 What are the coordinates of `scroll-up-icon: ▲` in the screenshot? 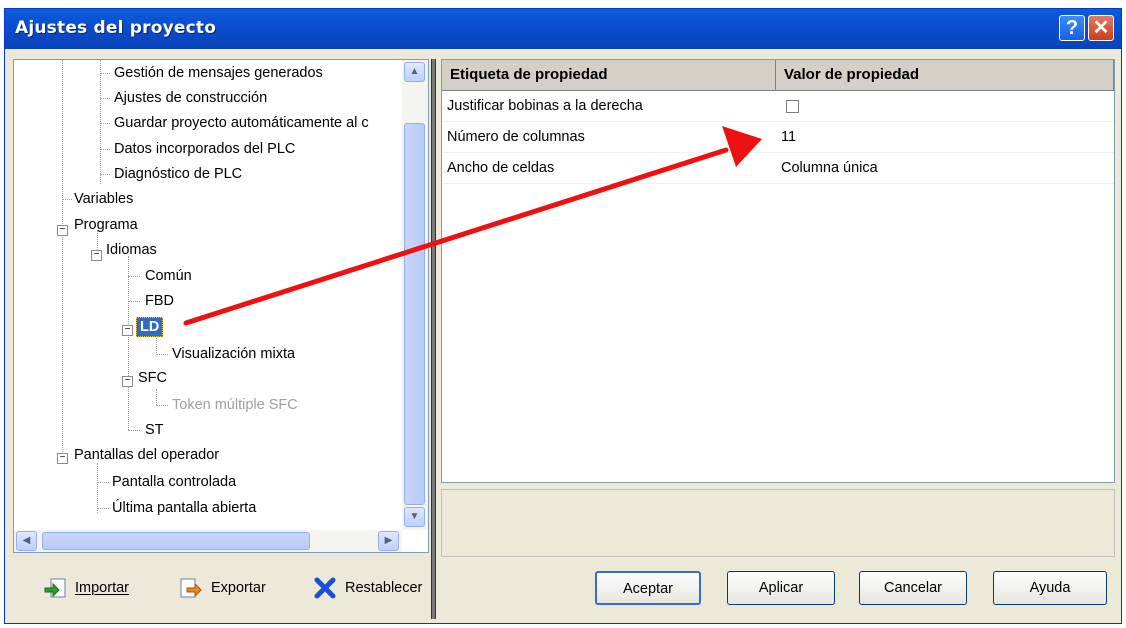 It's located at (414, 72).